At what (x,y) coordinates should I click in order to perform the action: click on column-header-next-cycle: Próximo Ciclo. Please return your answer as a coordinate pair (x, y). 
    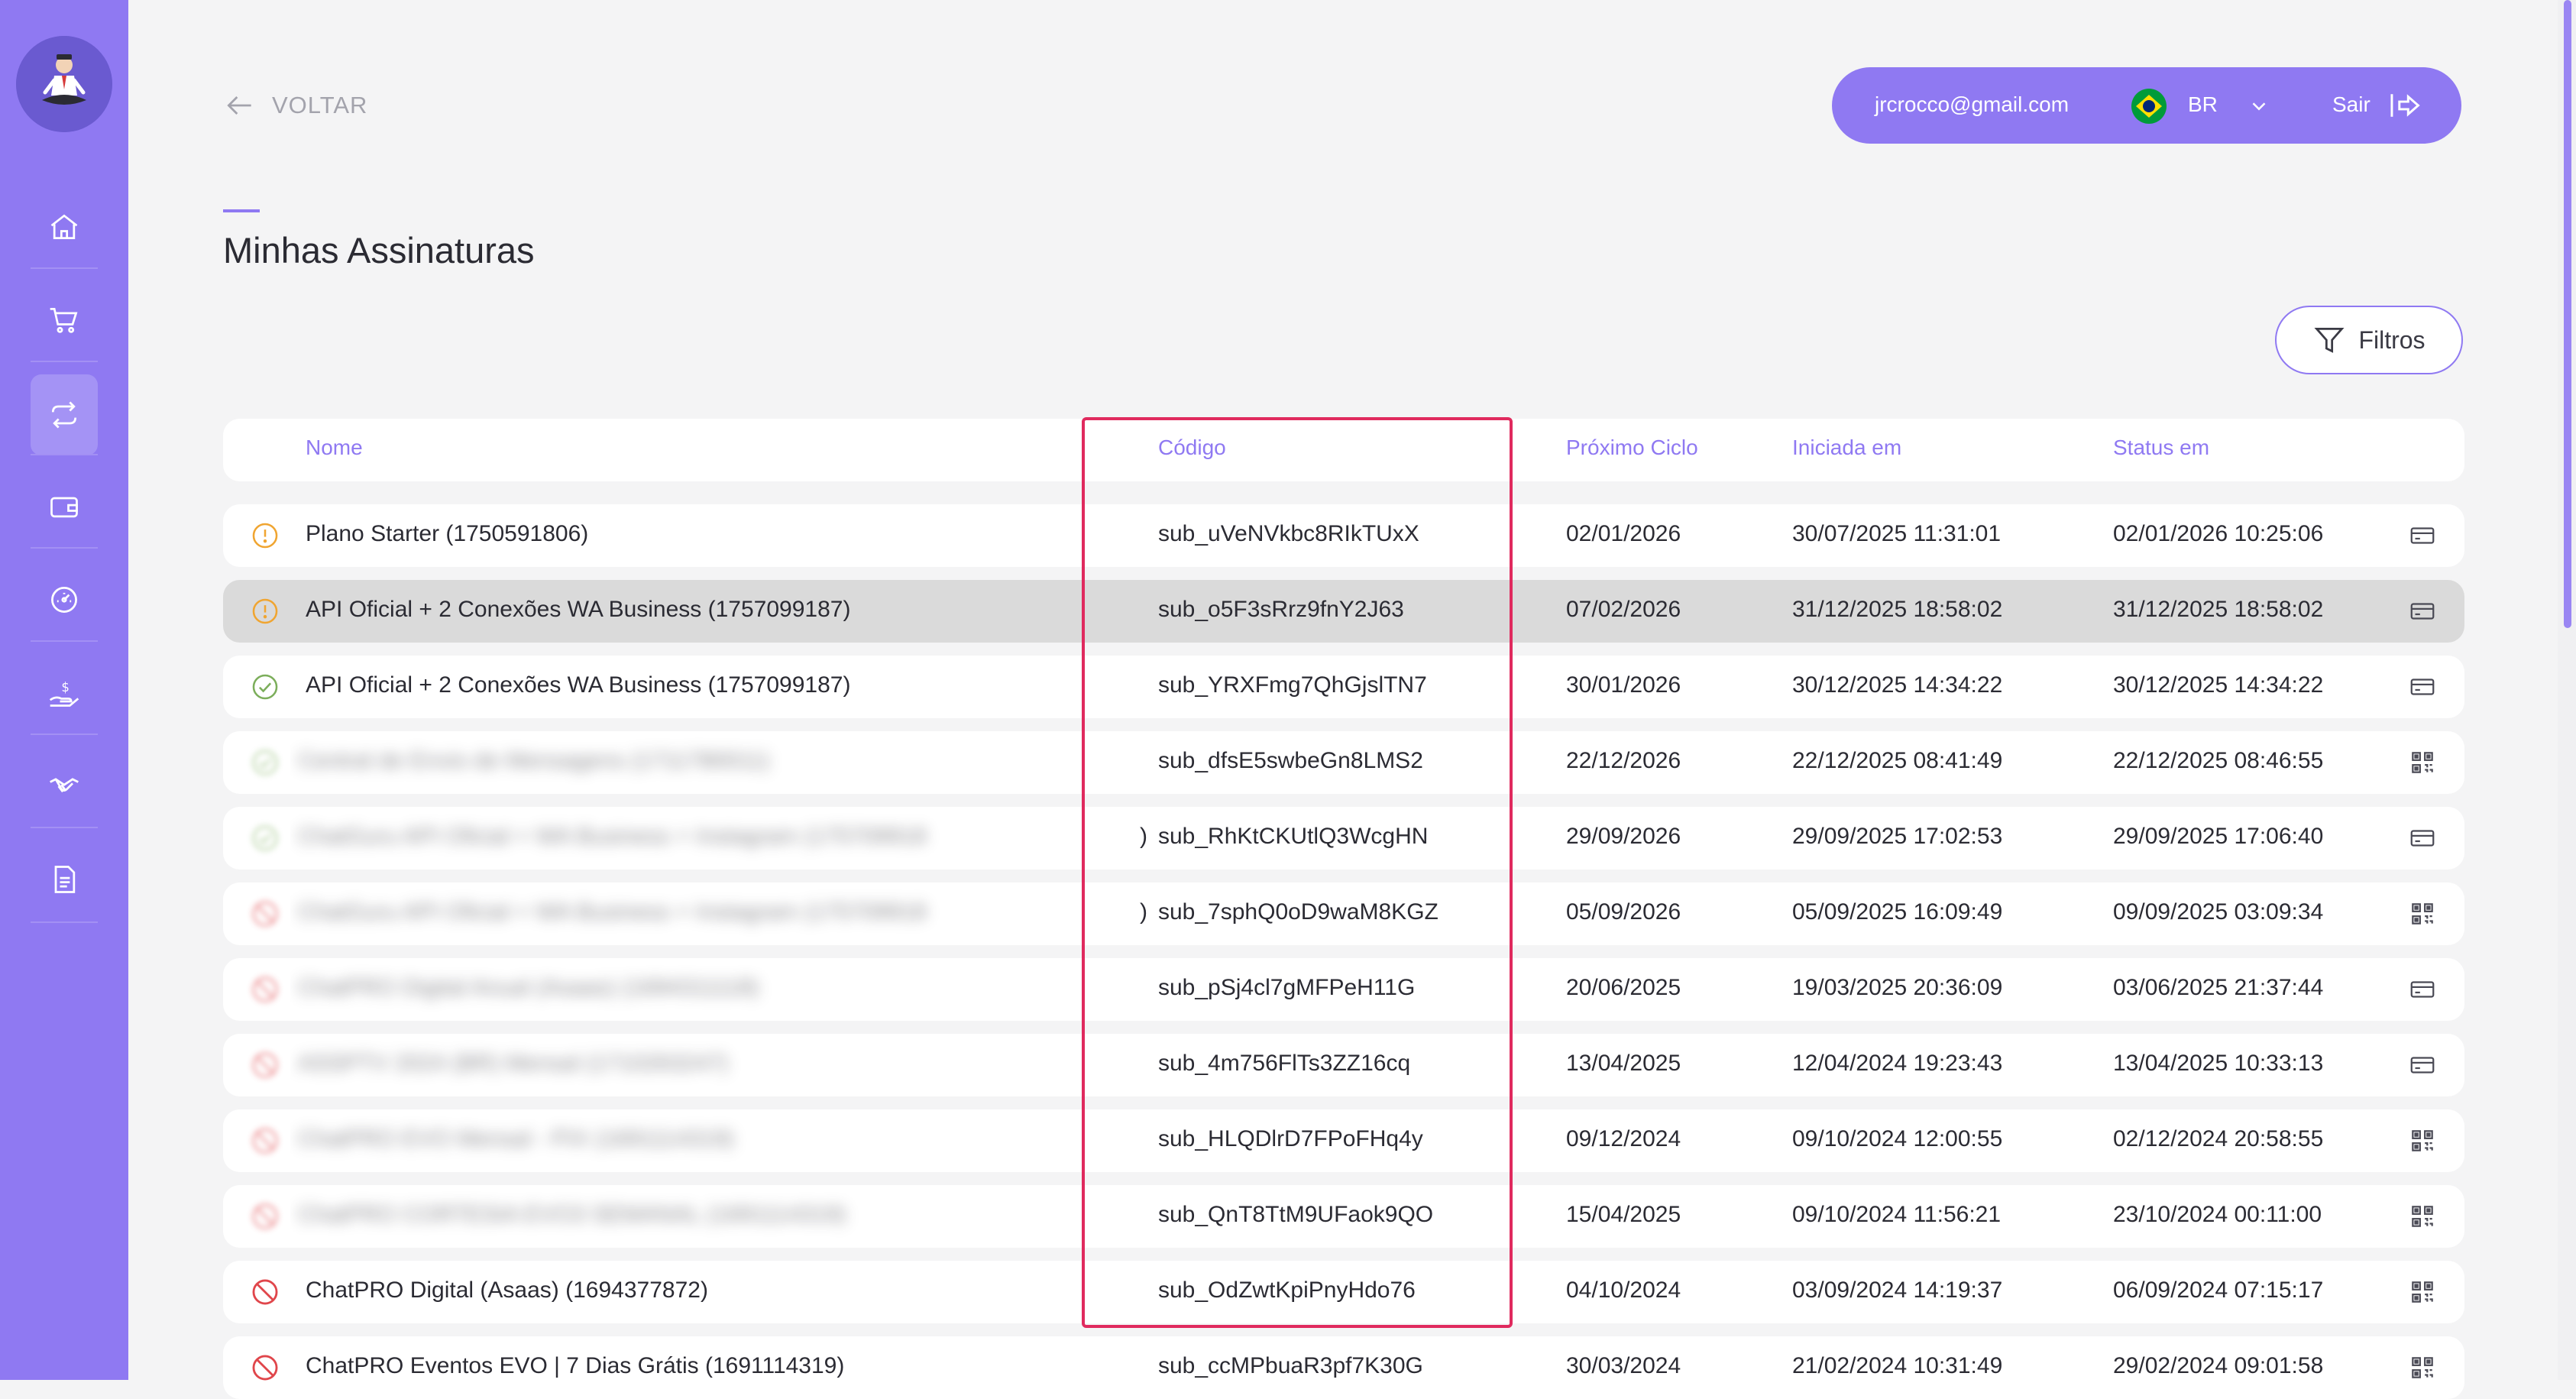
    Looking at the image, I should click on (1632, 448).